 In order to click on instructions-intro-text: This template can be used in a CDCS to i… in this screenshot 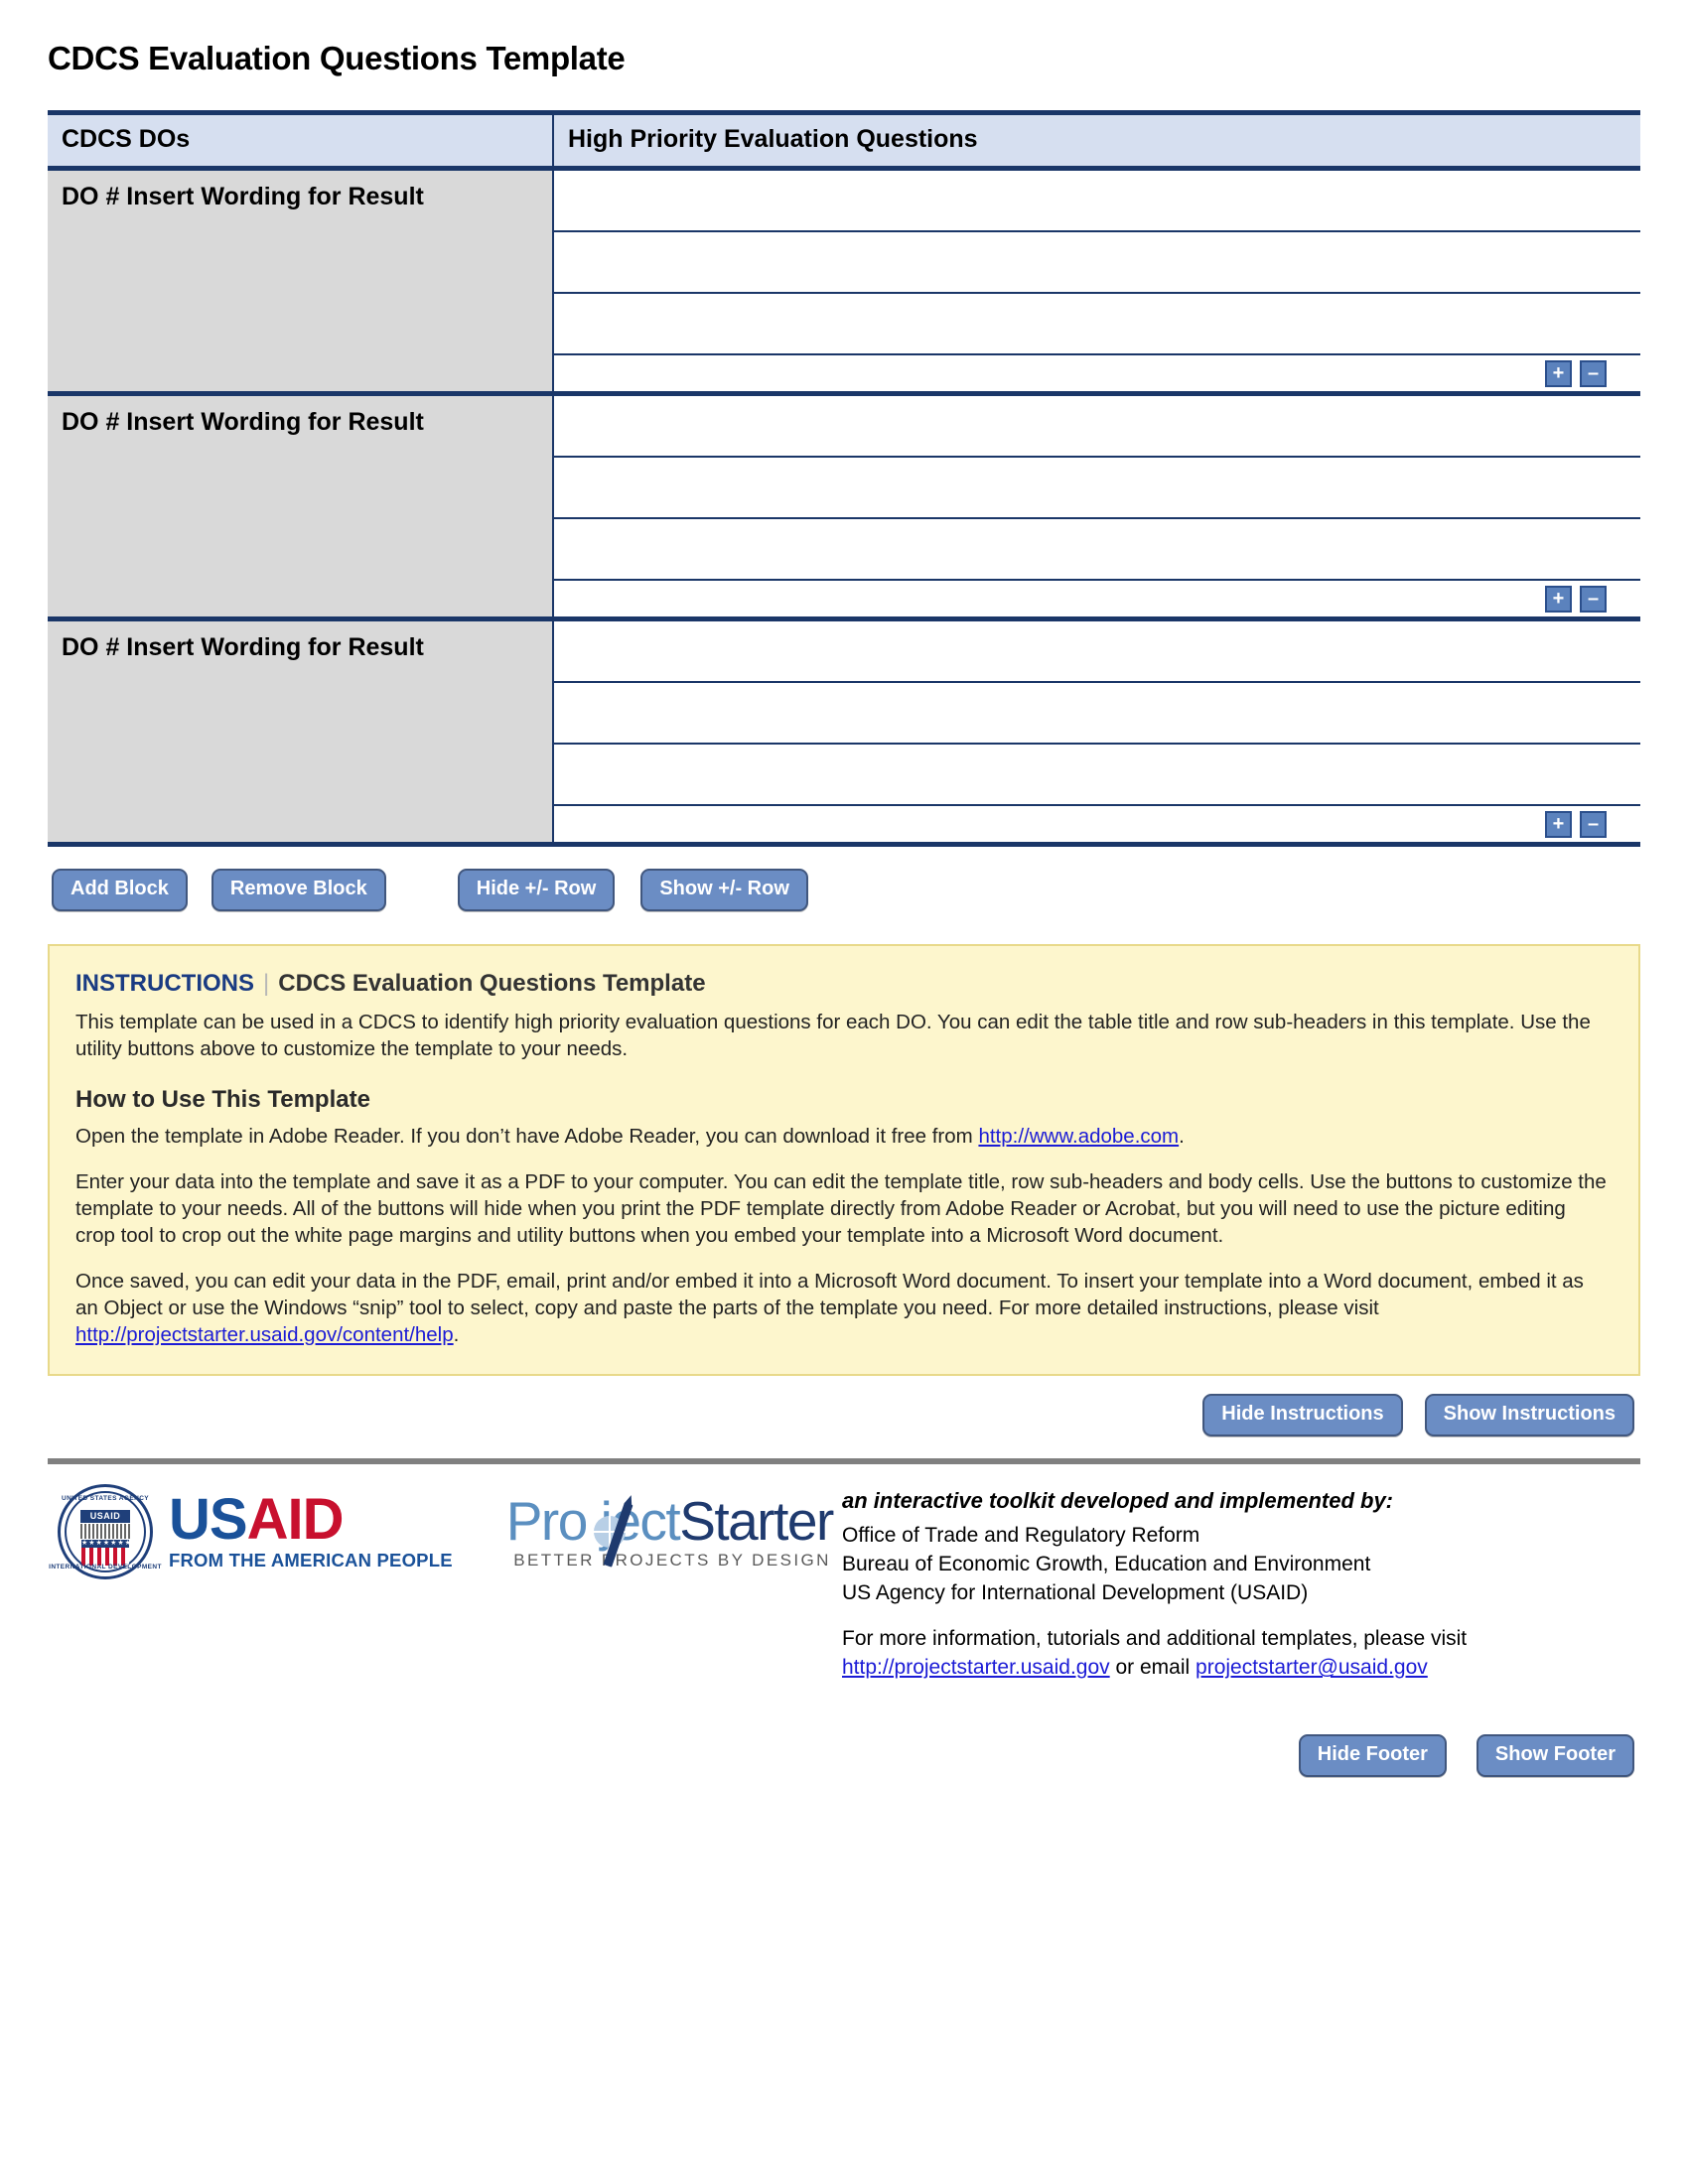, I will do `click(833, 1036)`.